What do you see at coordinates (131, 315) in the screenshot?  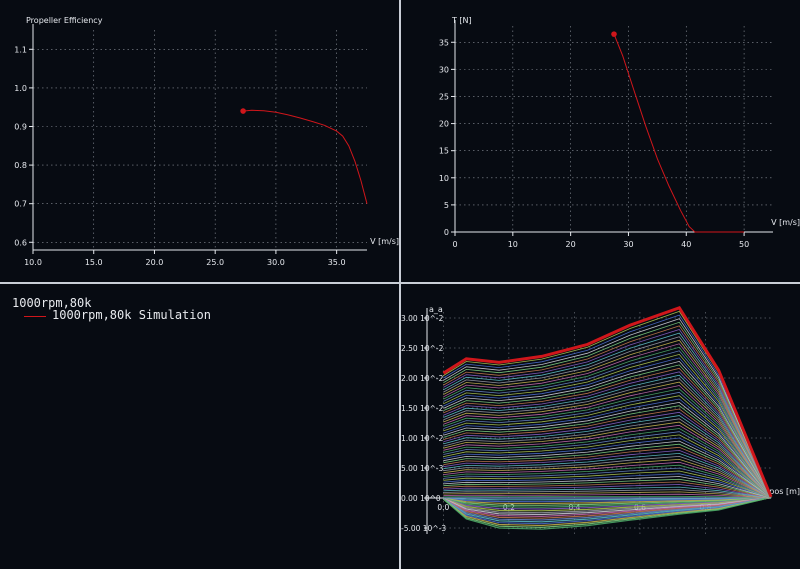 I see `legend-entry-label: 1000rpm,80k Simulation` at bounding box center [131, 315].